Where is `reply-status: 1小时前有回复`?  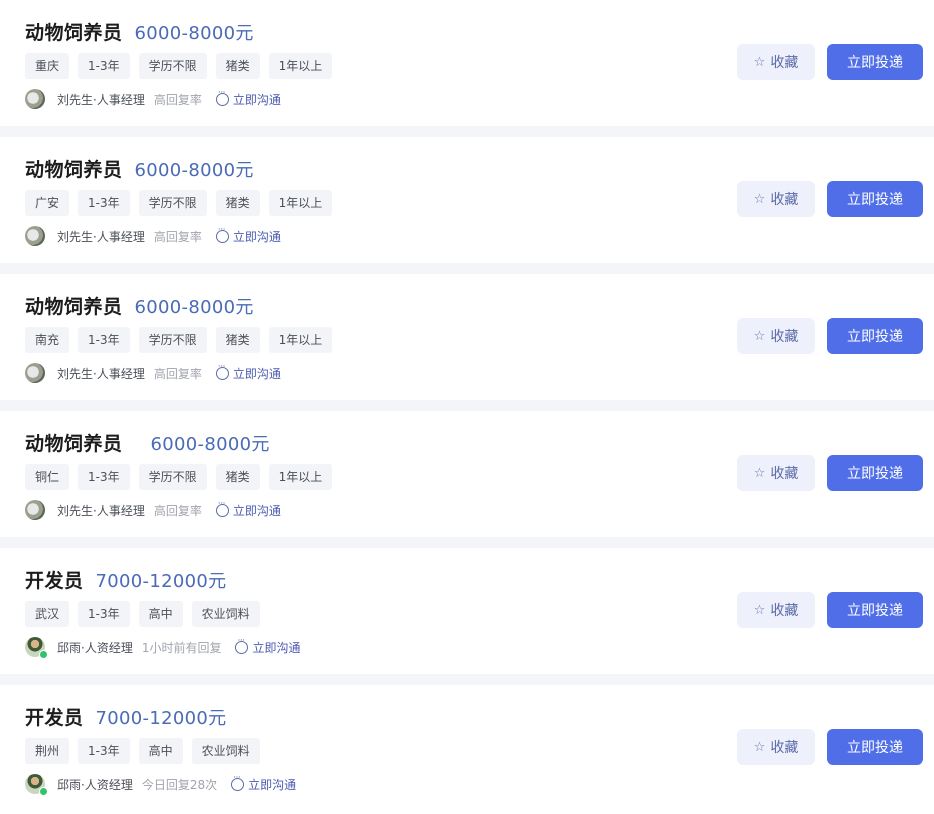
reply-status: 1小时前有回复 is located at coordinates (181, 647).